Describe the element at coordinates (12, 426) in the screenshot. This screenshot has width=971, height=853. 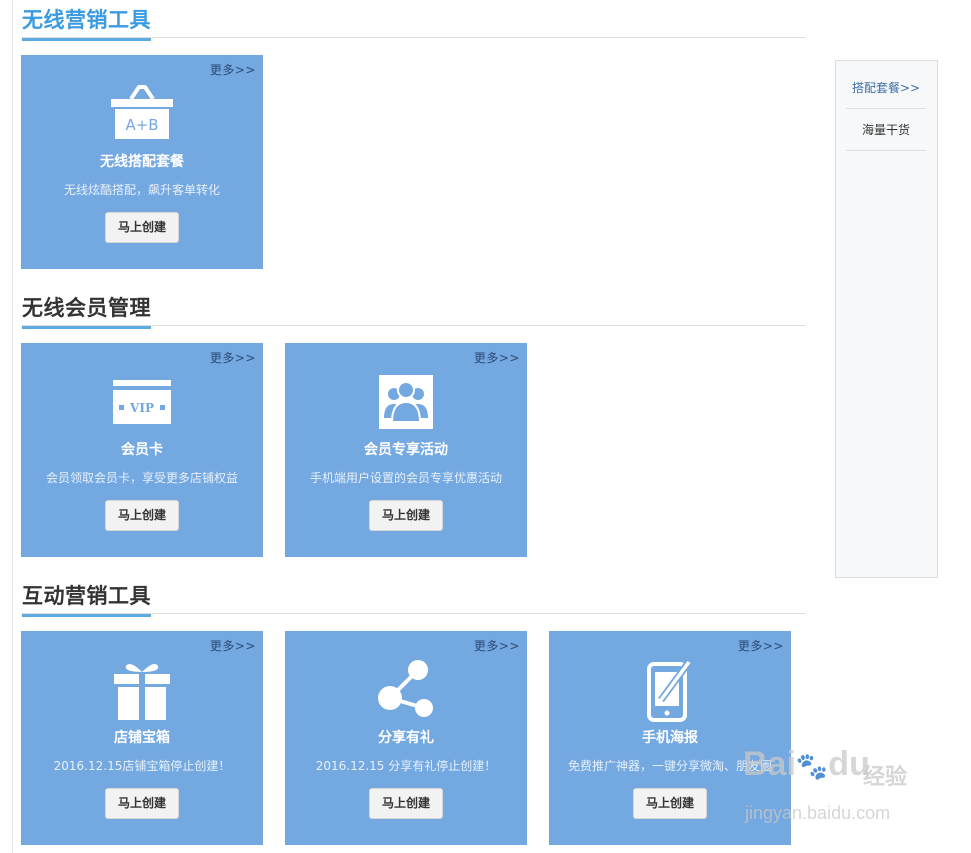
I see `left-border-line` at that location.